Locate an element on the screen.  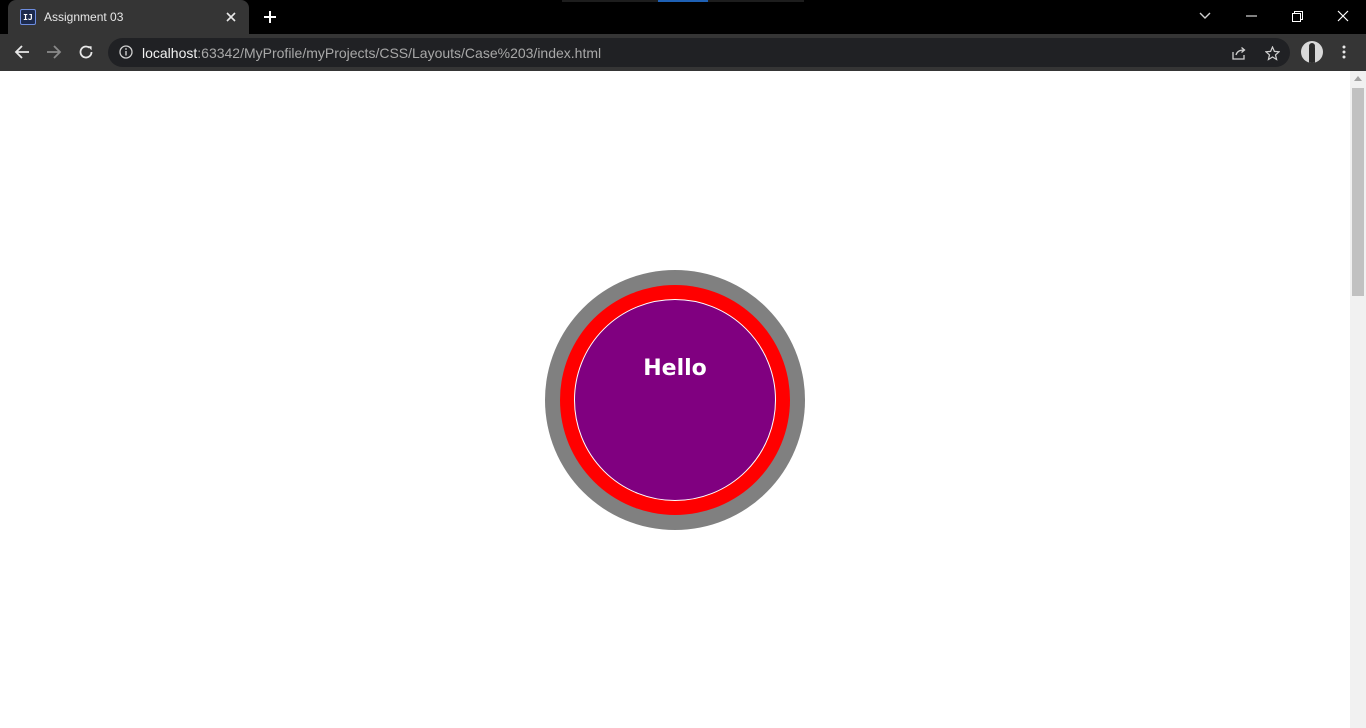
window-title-hint is located at coordinates (683, 1).